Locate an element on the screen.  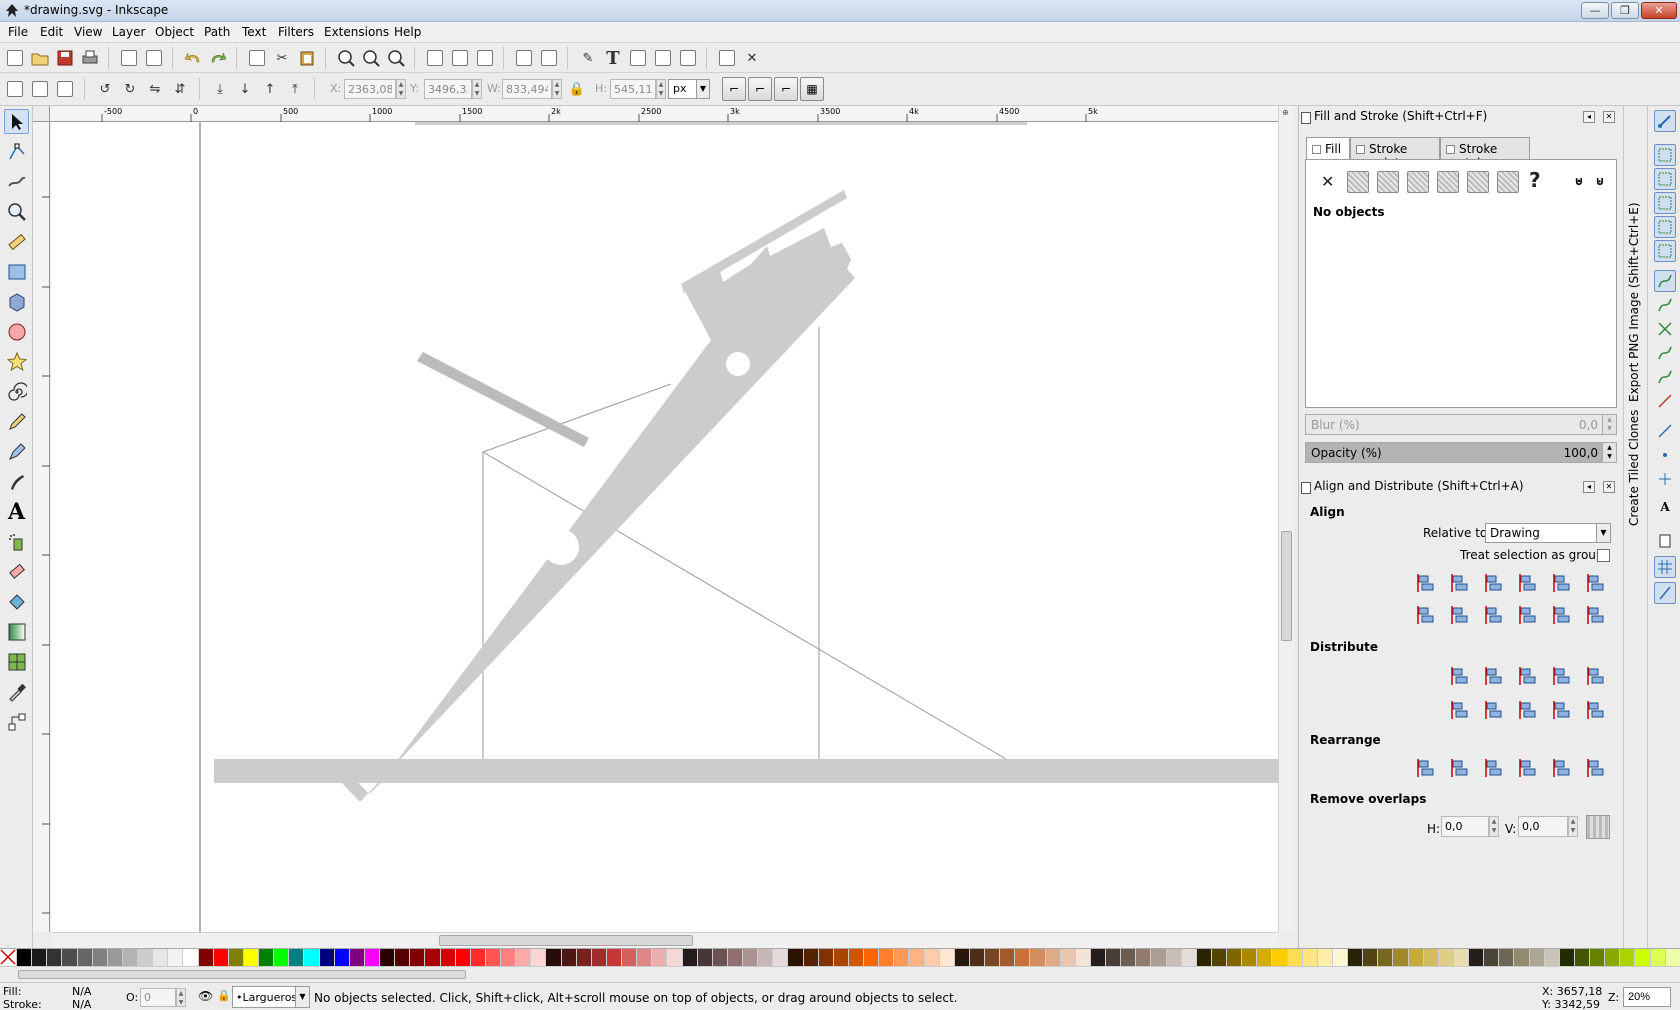
rearrange-row-button-icon is located at coordinates (1528, 768).